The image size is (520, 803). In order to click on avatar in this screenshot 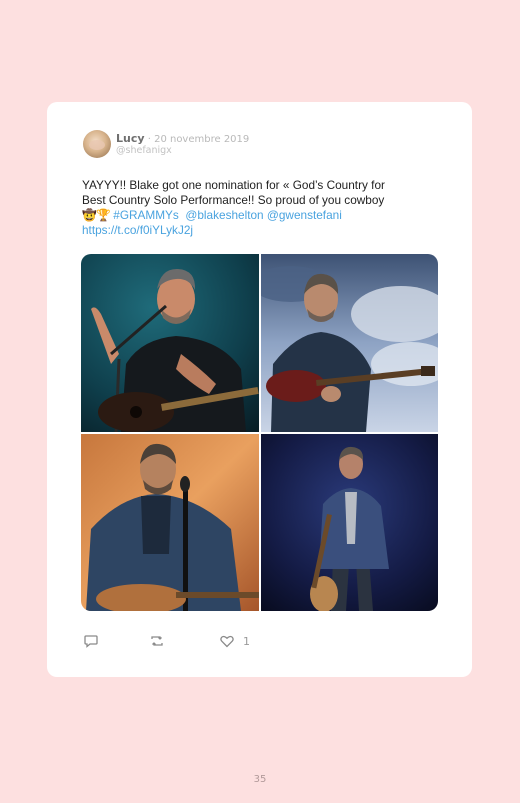, I will do `click(97, 144)`.